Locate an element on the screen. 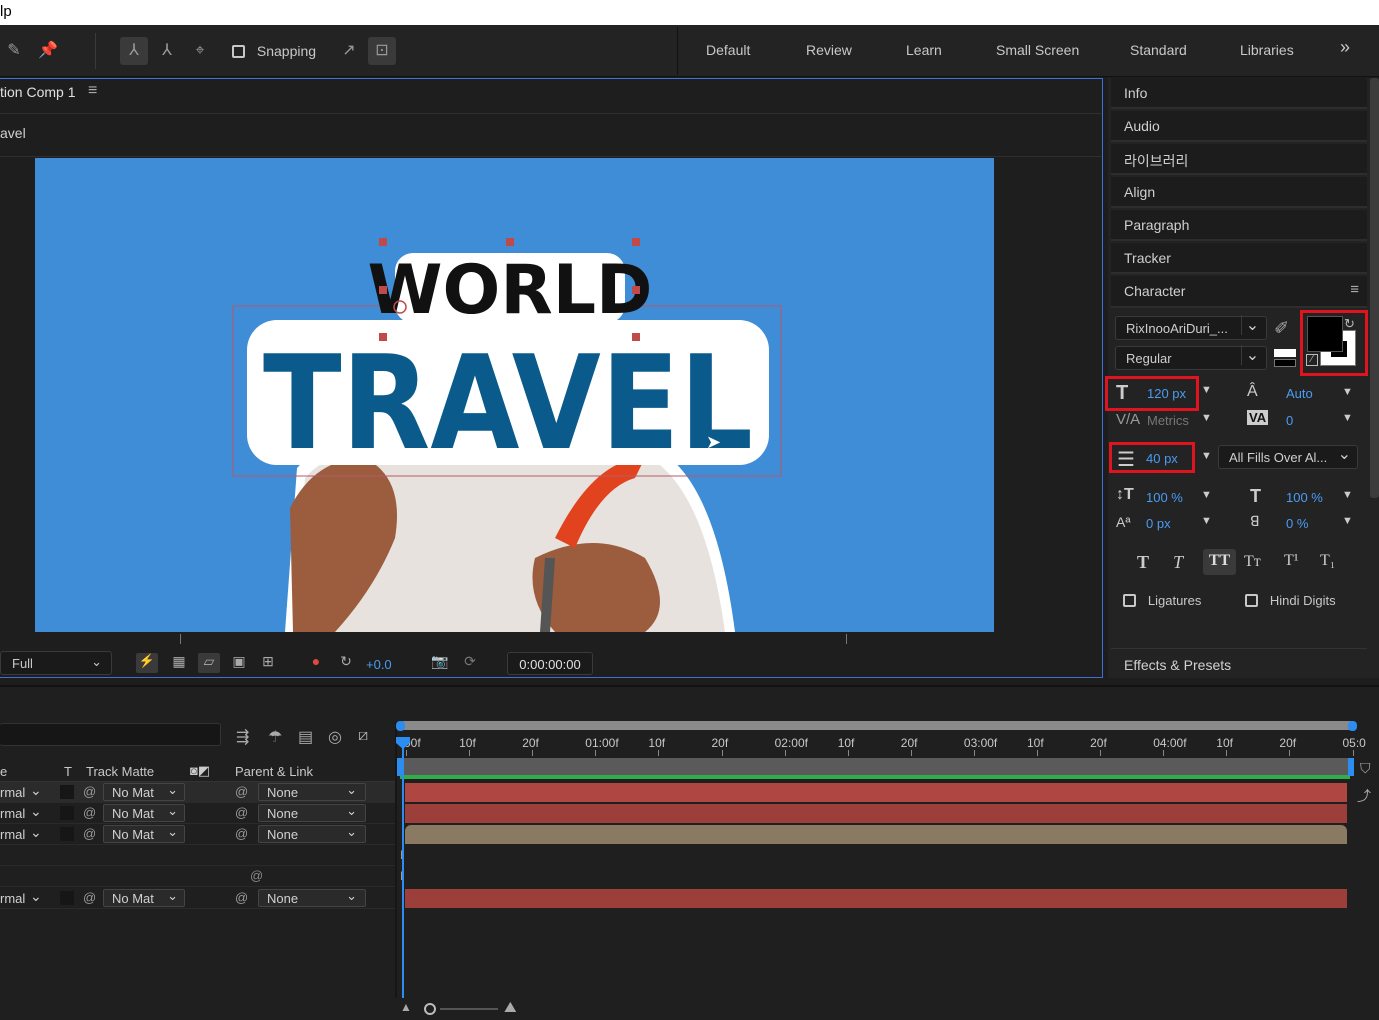 This screenshot has height=1020, width=1379. zoom-out-icon: ▲ is located at coordinates (406, 1007).